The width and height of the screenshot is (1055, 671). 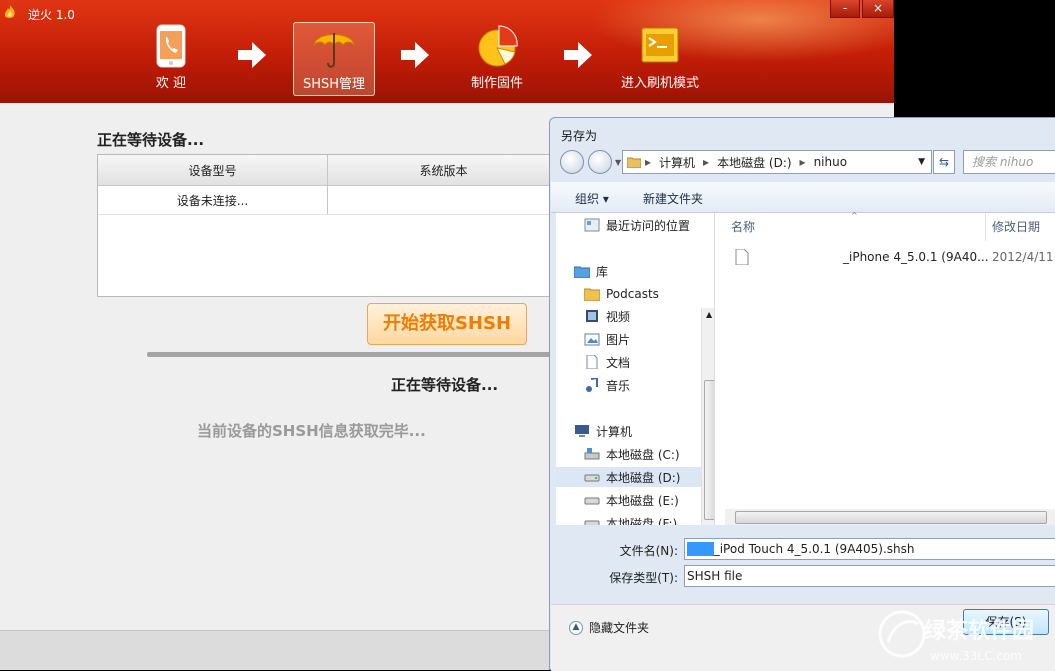 What do you see at coordinates (742, 257) in the screenshot?
I see `file-icon` at bounding box center [742, 257].